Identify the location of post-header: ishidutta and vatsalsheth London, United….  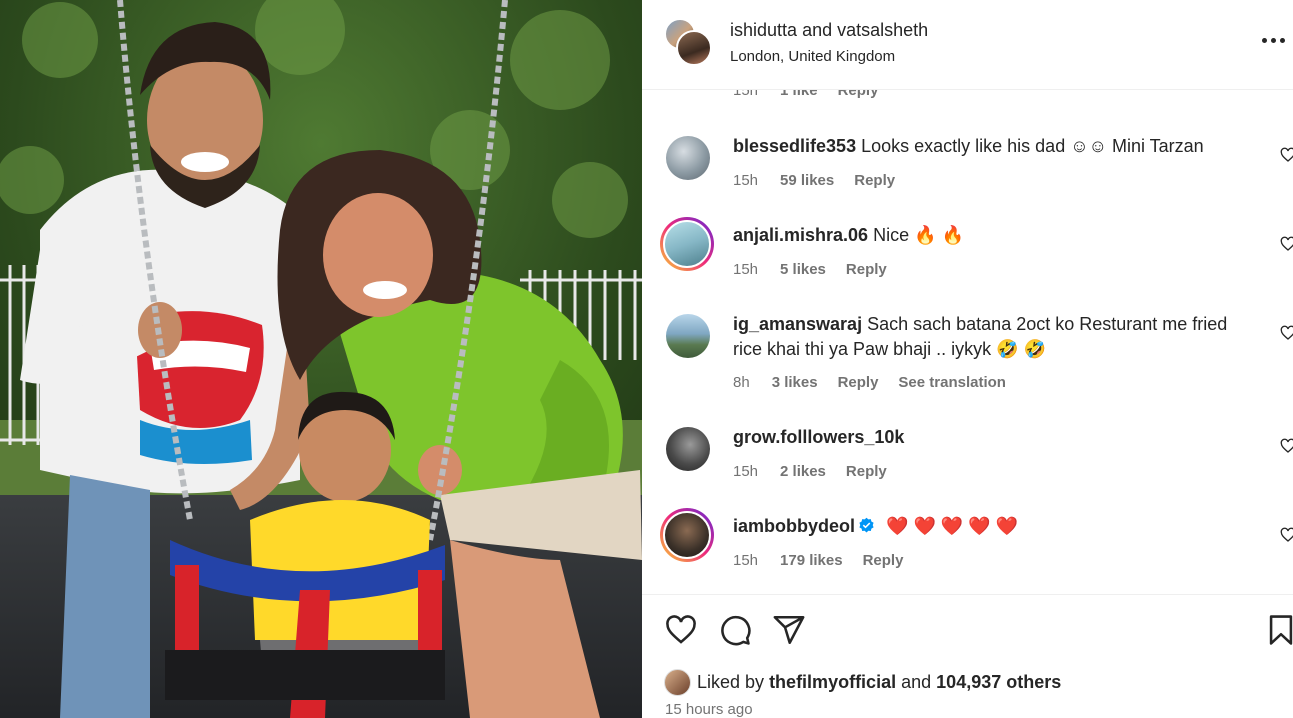
(967, 45).